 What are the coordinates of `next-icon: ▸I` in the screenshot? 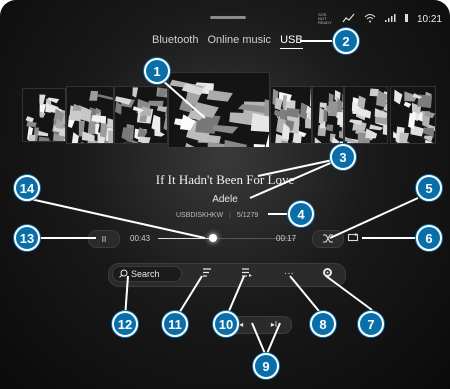 It's located at (274, 324).